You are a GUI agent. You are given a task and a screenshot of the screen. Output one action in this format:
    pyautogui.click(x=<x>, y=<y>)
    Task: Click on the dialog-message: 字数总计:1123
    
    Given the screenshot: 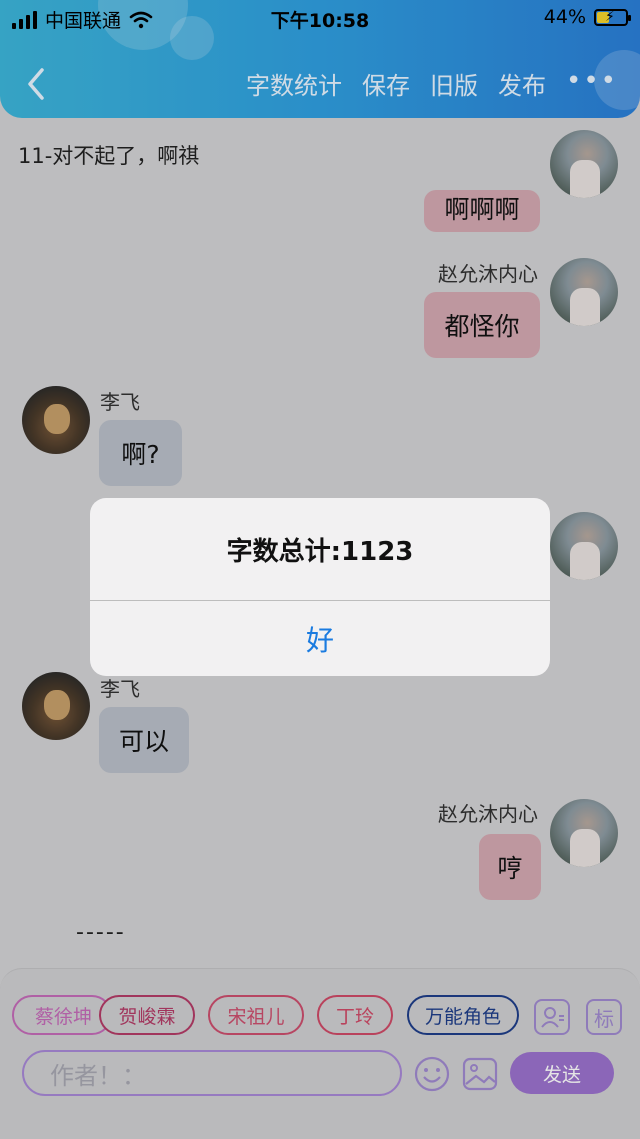 What is the action you would take?
    pyautogui.click(x=320, y=551)
    